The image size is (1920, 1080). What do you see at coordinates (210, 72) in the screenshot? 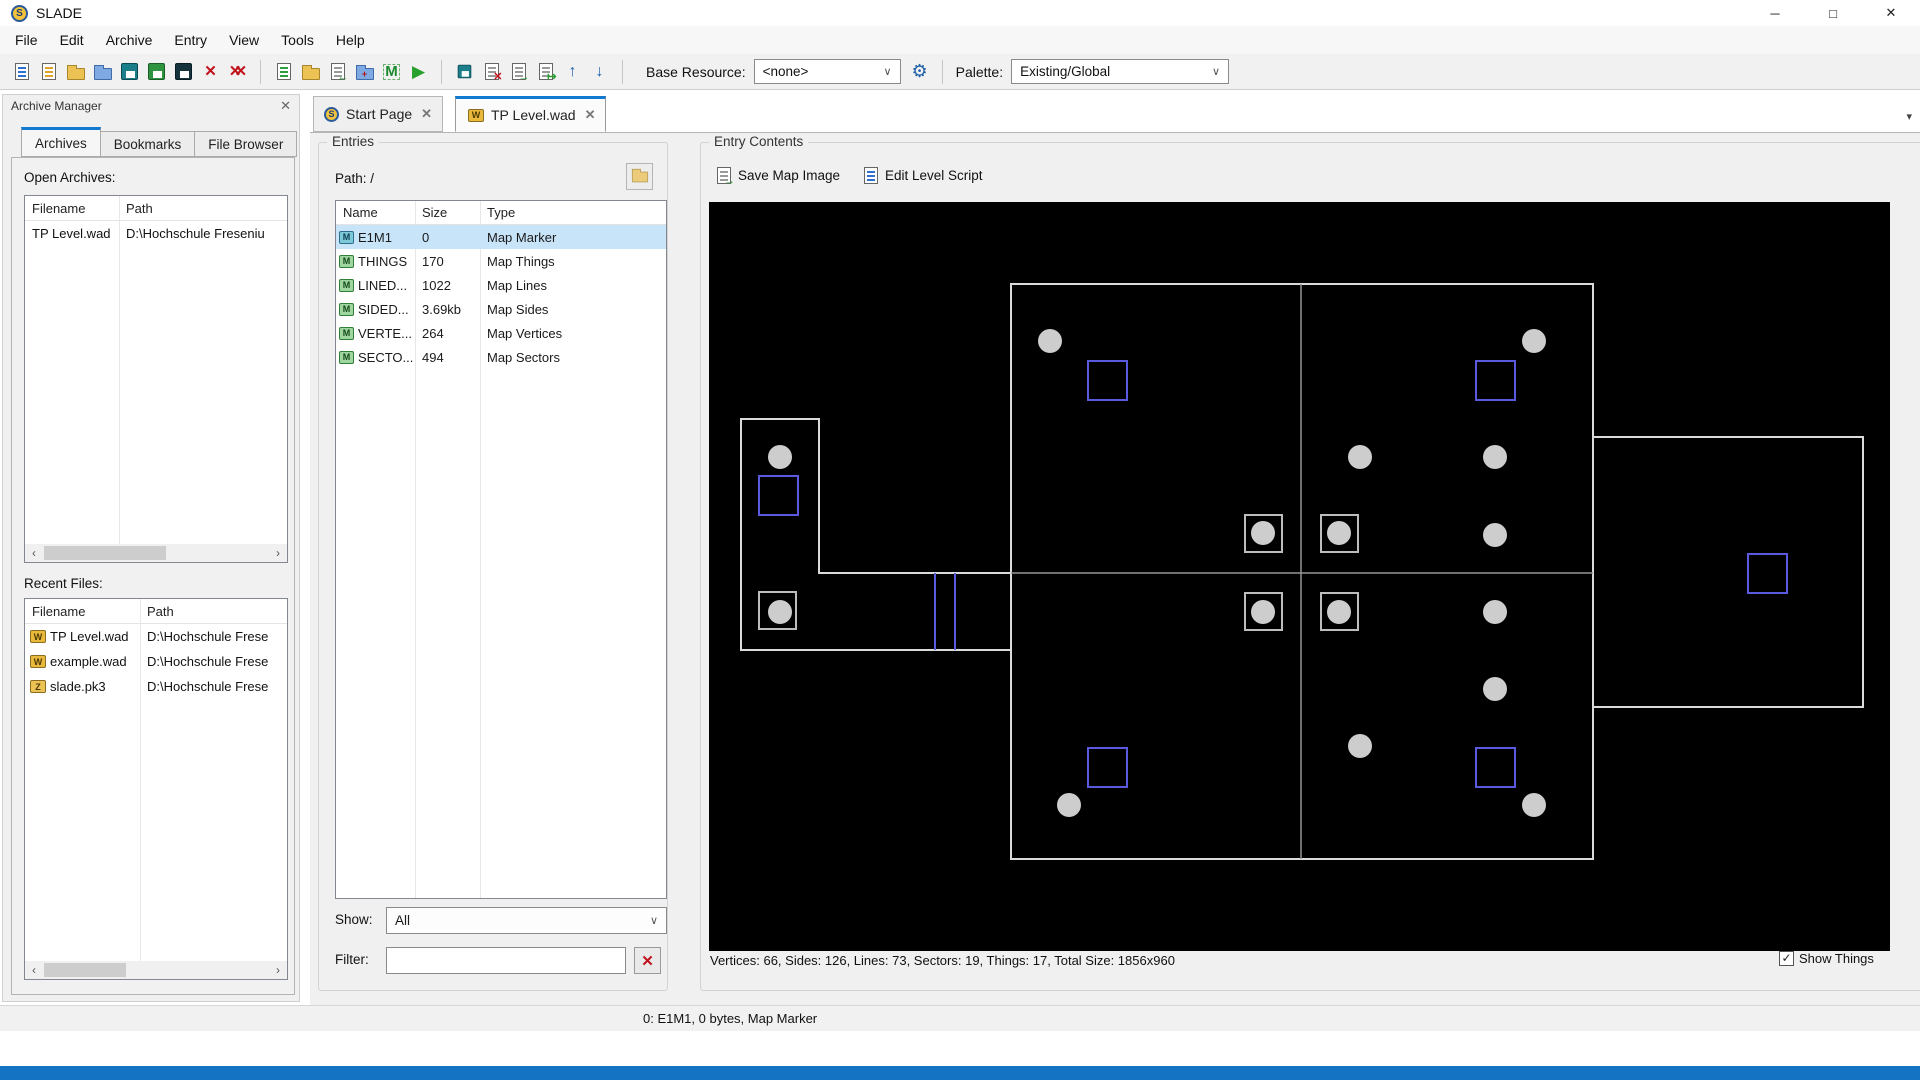
I see `close-archive-icon: ✕` at bounding box center [210, 72].